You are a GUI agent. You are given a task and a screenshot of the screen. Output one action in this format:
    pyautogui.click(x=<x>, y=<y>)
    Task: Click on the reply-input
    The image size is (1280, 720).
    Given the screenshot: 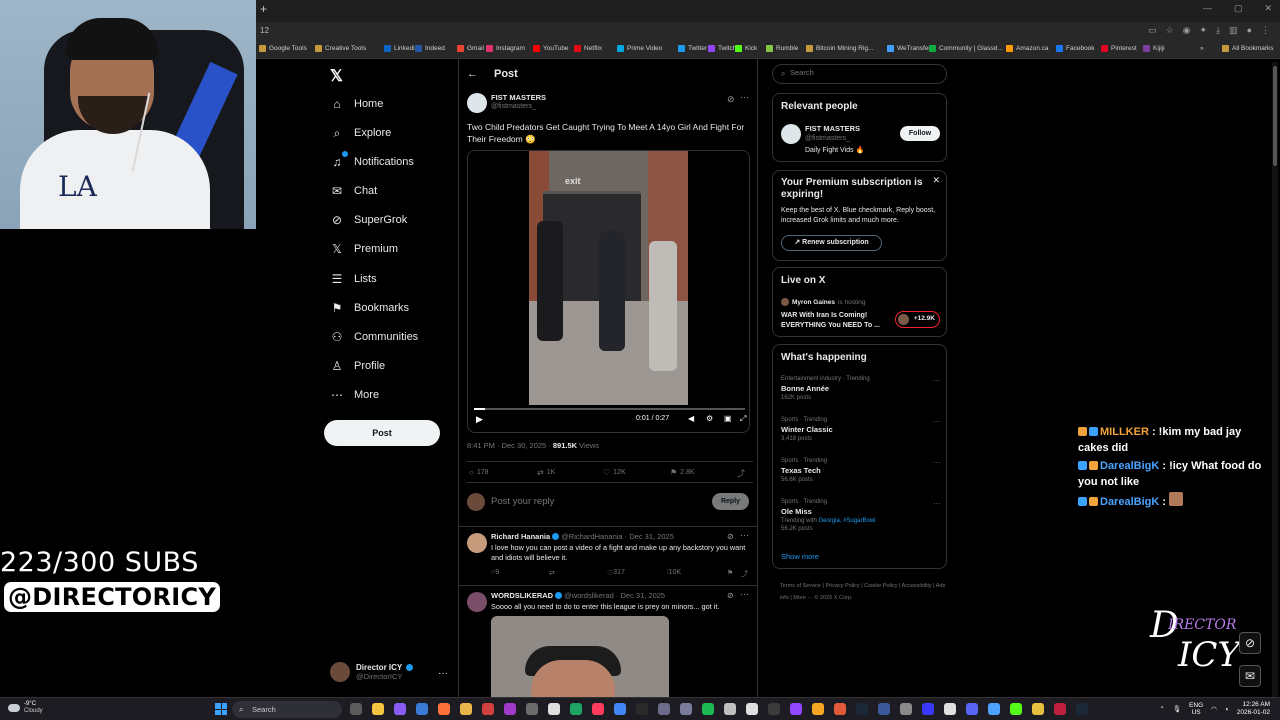 What is the action you would take?
    pyautogui.click(x=581, y=501)
    